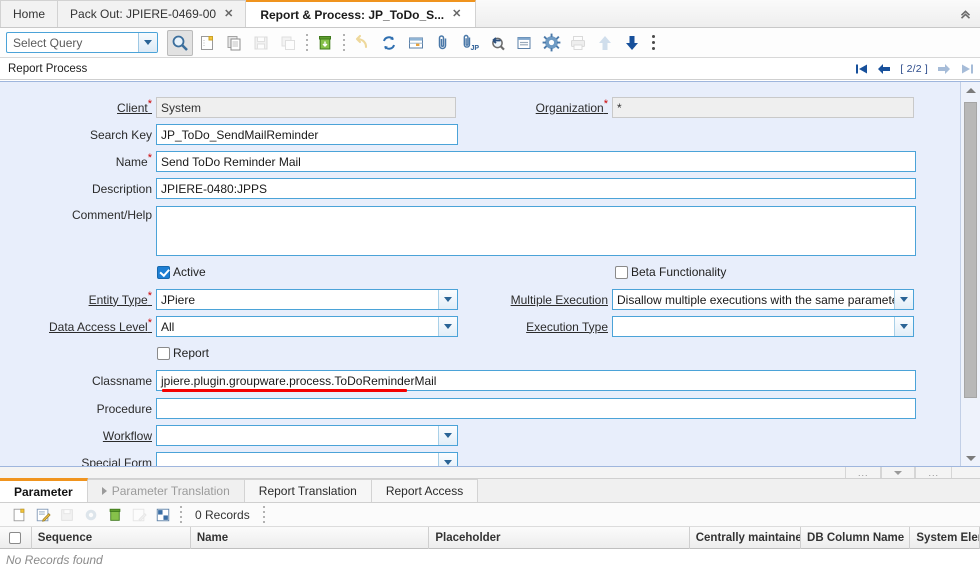 Image resolution: width=980 pixels, height=574 pixels. I want to click on search-key-input: JP_ToDo_SendMailReminder, so click(307, 134).